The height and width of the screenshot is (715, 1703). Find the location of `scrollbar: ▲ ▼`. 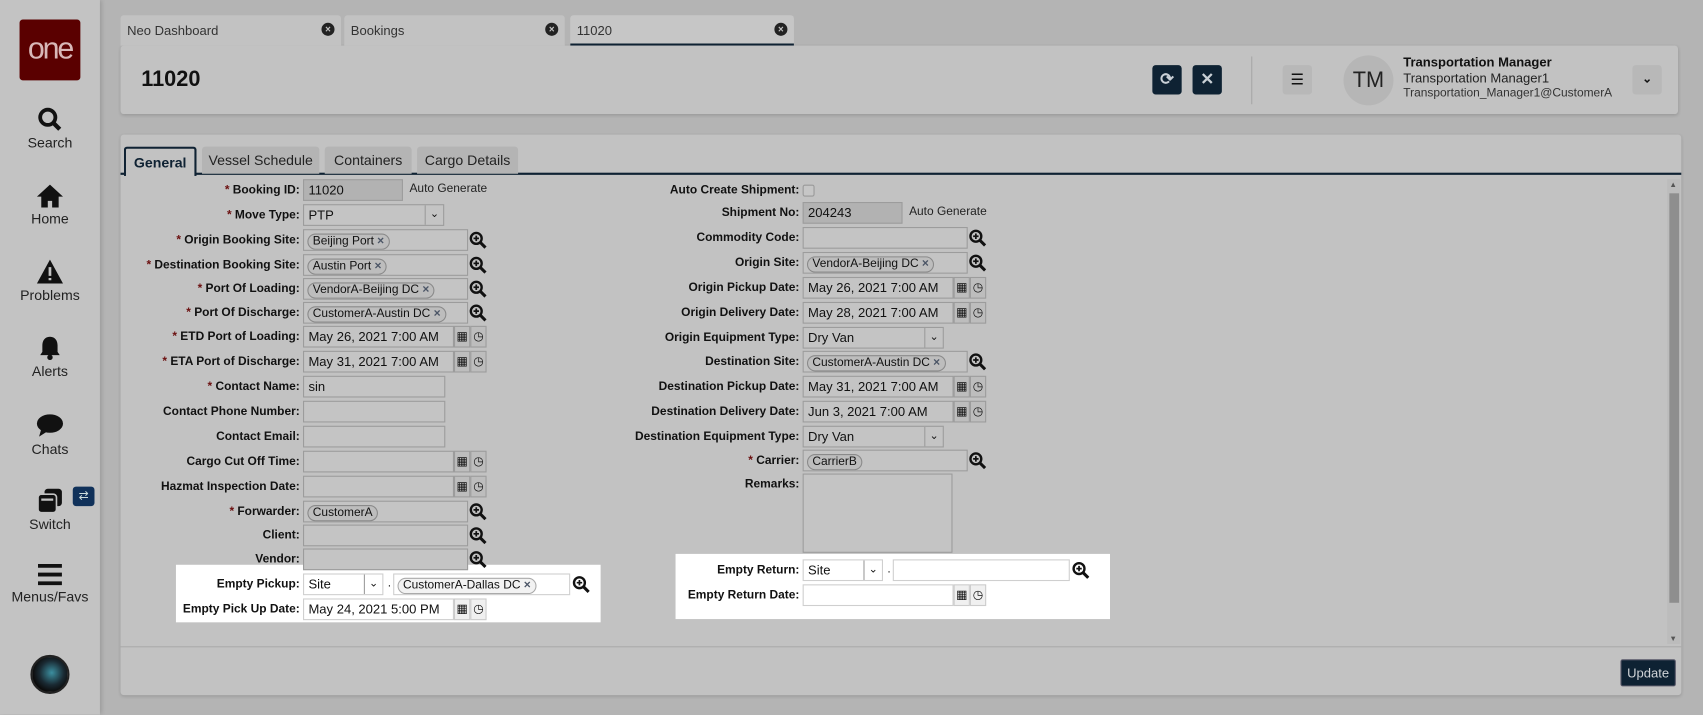

scrollbar: ▲ ▼ is located at coordinates (1674, 412).